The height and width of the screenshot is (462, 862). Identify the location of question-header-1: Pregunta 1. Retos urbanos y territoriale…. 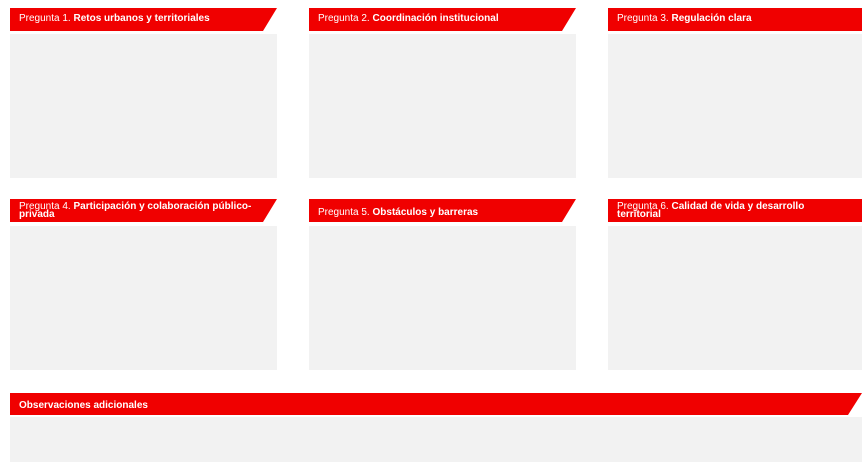
(143, 19).